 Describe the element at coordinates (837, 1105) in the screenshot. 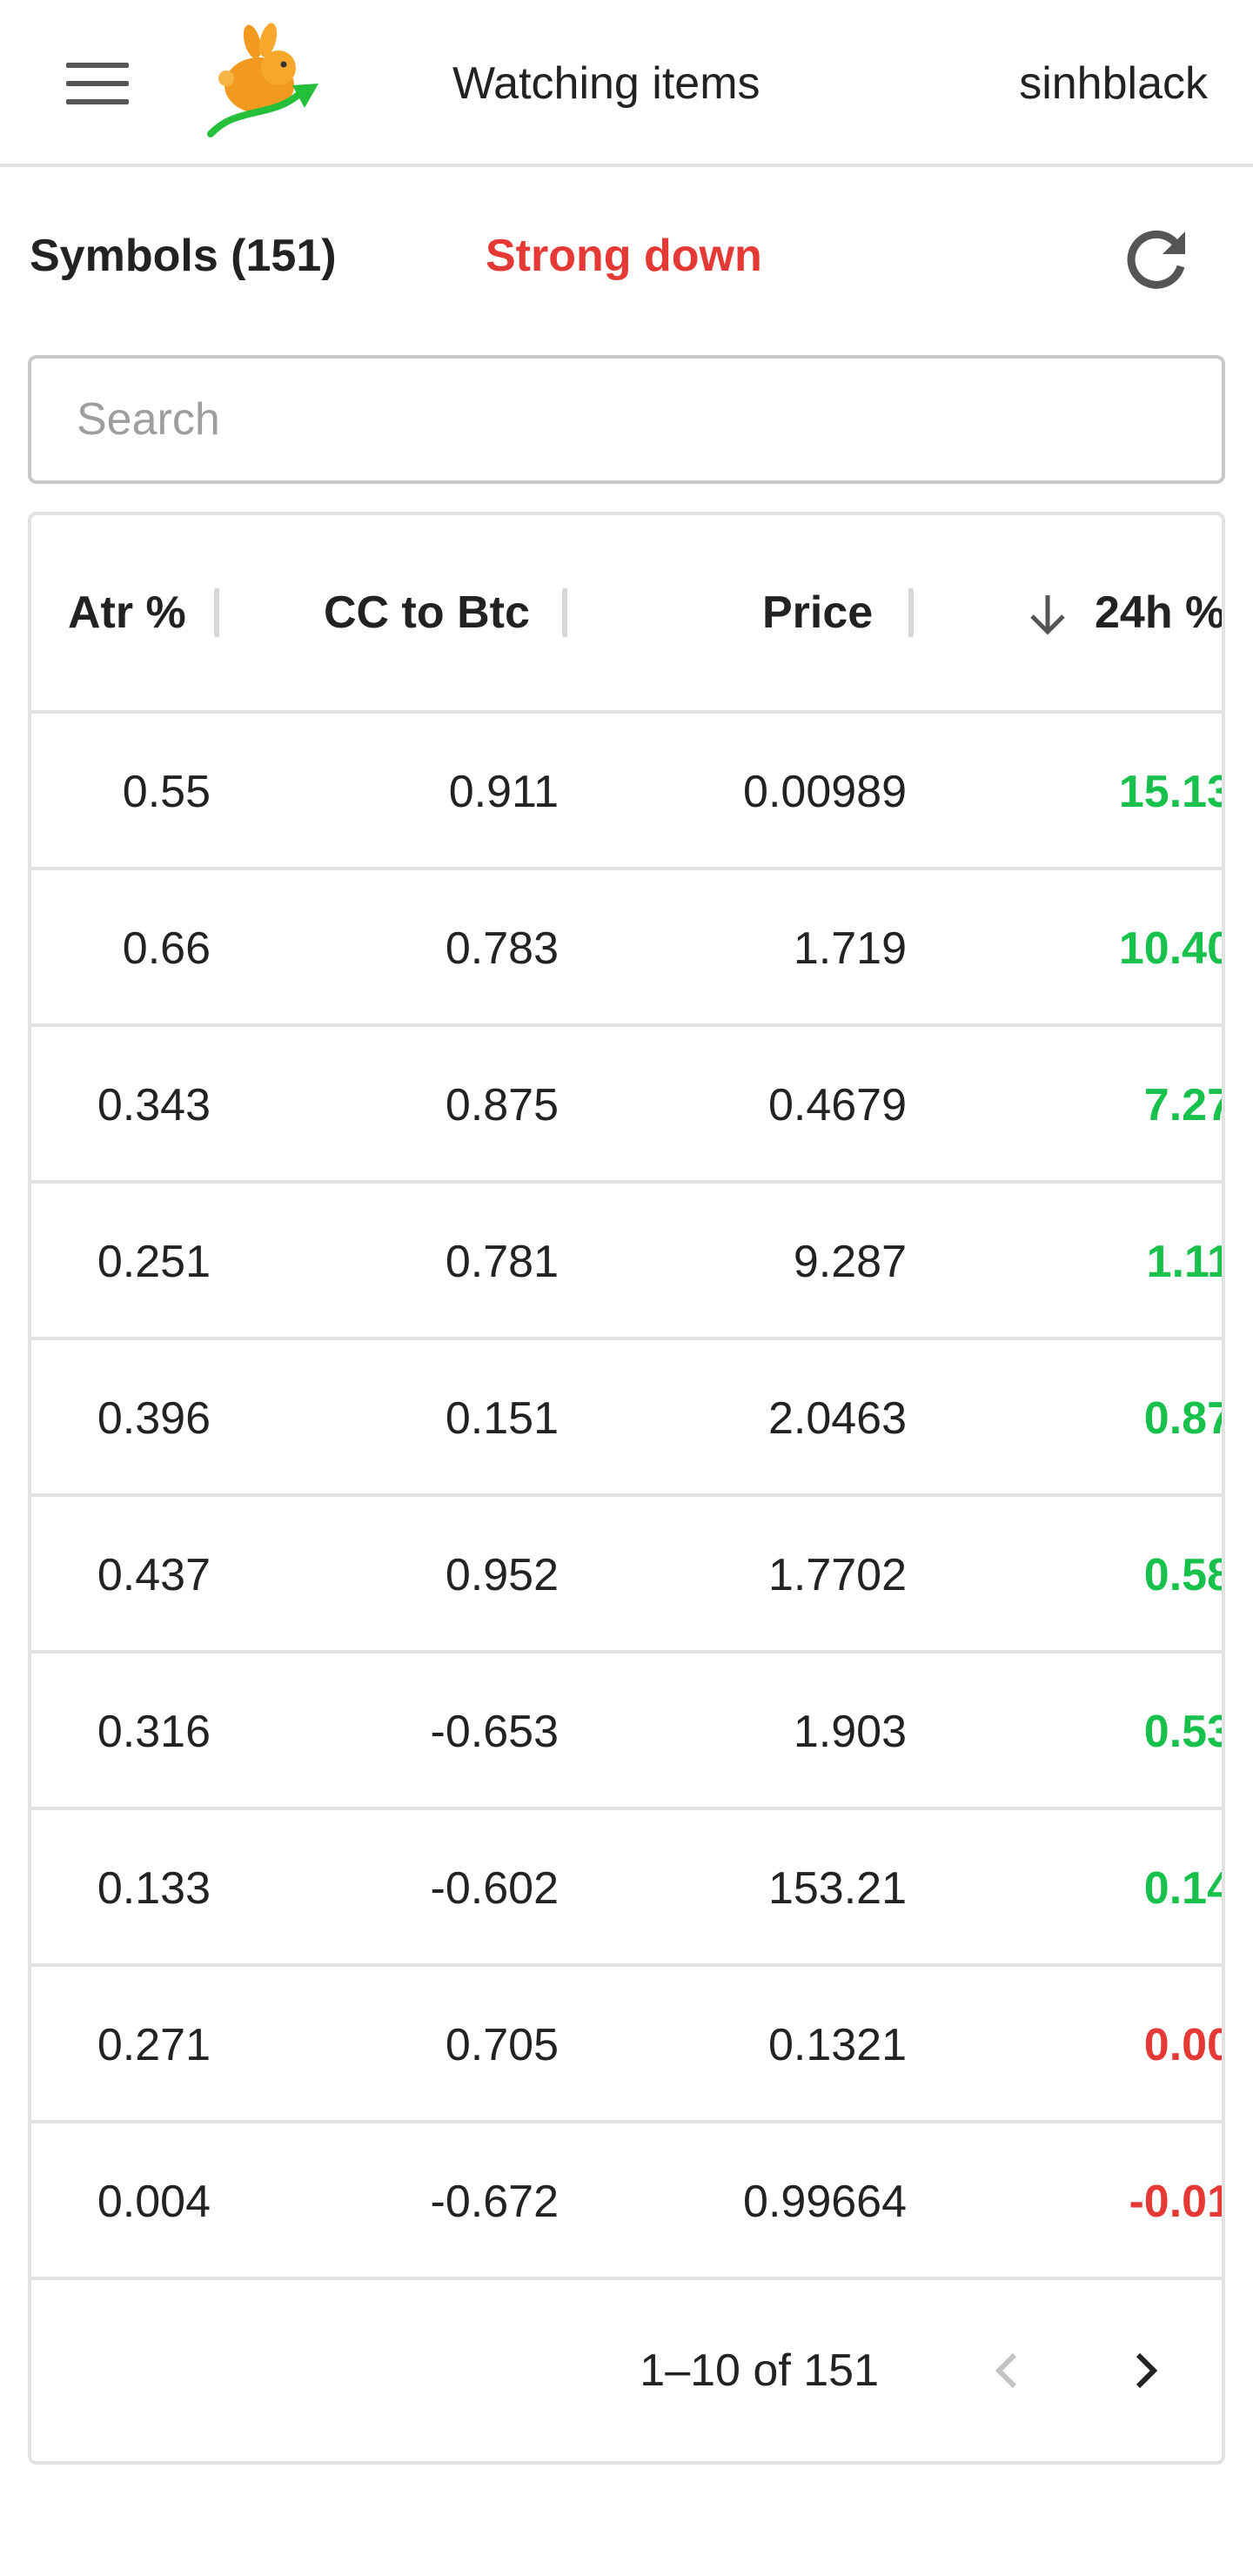

I see `cell-price: 0.4679` at that location.